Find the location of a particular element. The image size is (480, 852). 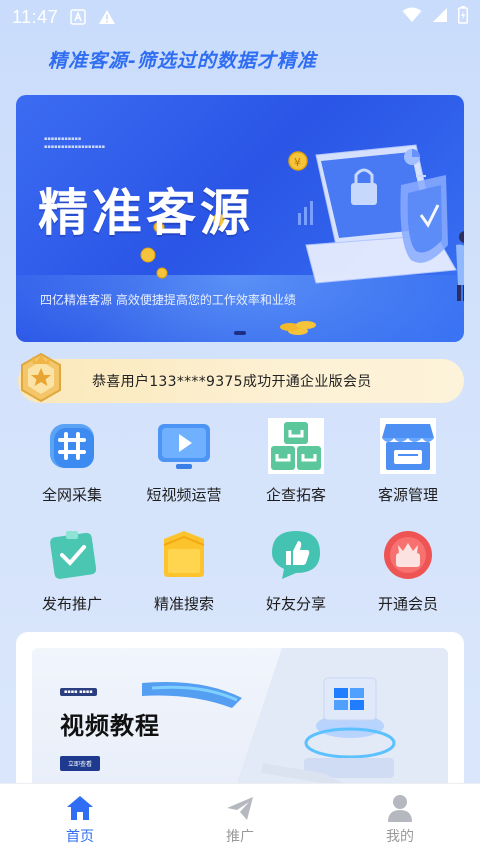

grid-label: 开通会员 is located at coordinates (407, 604).